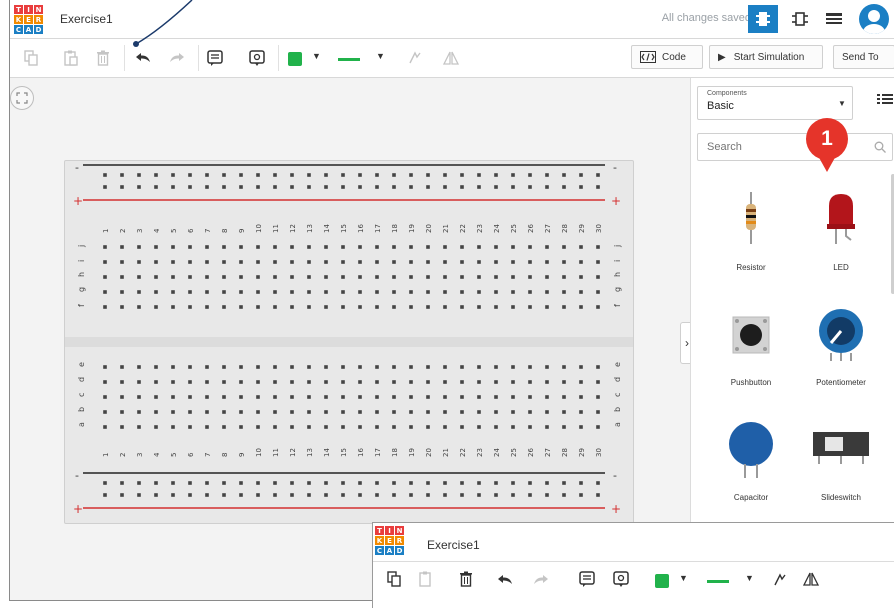  I want to click on overlay-project-title: Exercise1, so click(453, 545).